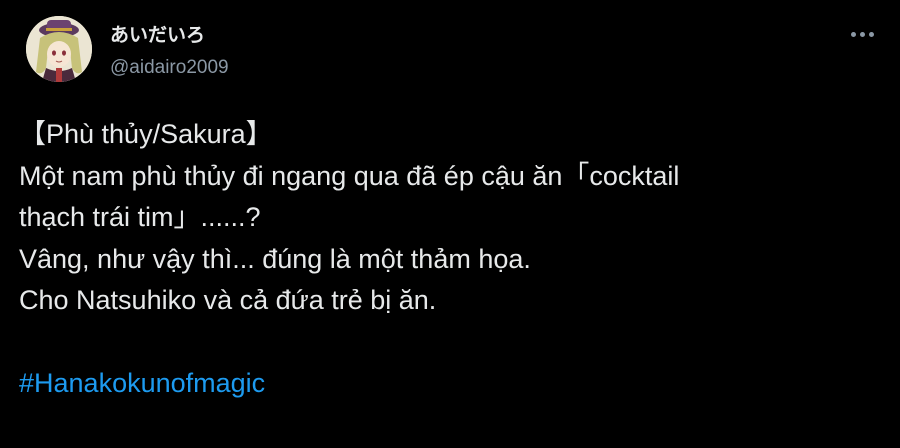 The width and height of the screenshot is (900, 448). What do you see at coordinates (228, 300) in the screenshot?
I see `tweet-text-line: Cho Natsuhiko và cả đứa trẻ bị ăn.` at bounding box center [228, 300].